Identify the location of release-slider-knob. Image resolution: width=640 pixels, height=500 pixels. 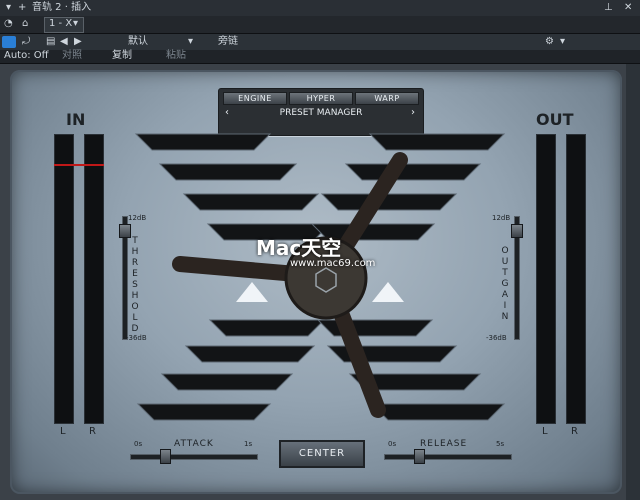
(419, 456).